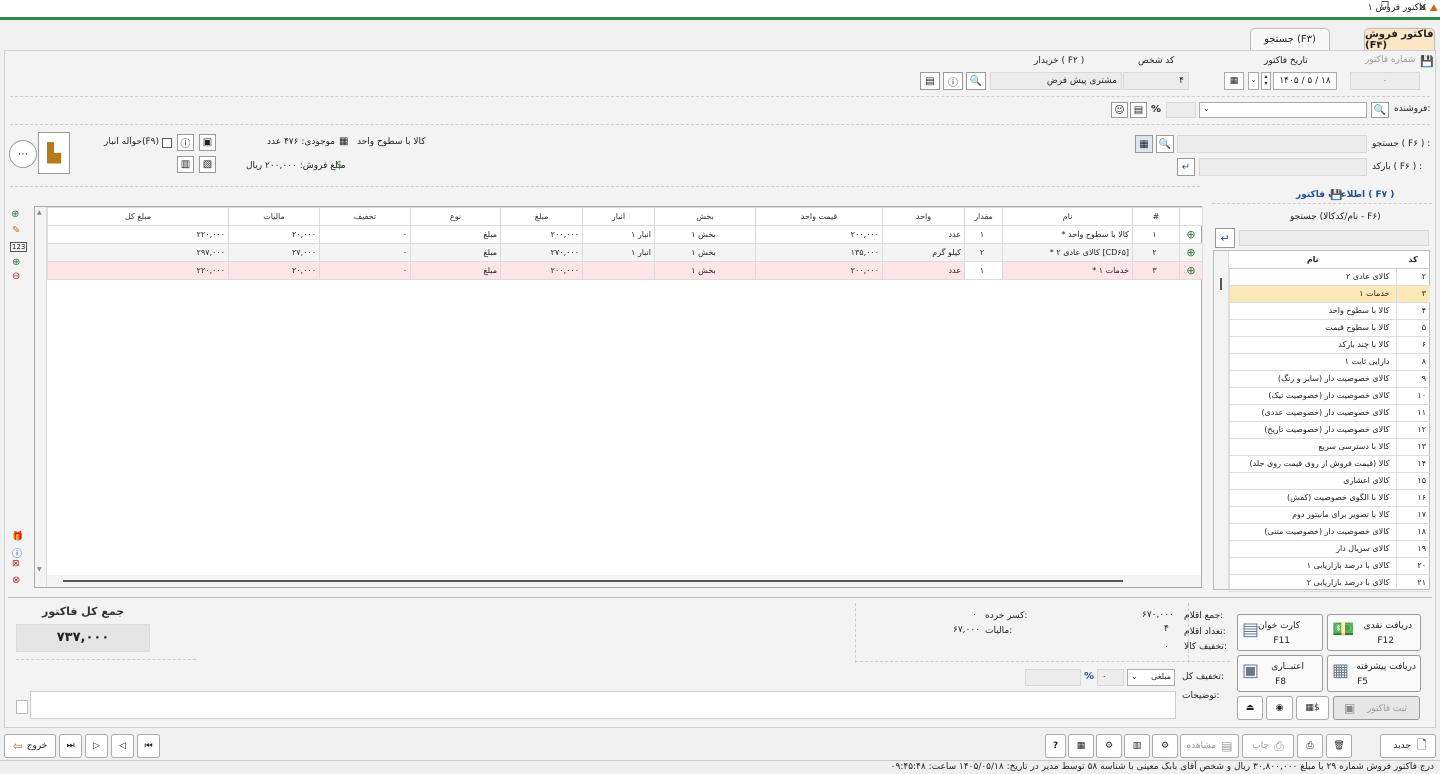 Image resolution: width=1440 pixels, height=774 pixels. What do you see at coordinates (1156, 252) in the screenshot?
I see `cell-n: ۲` at bounding box center [1156, 252].